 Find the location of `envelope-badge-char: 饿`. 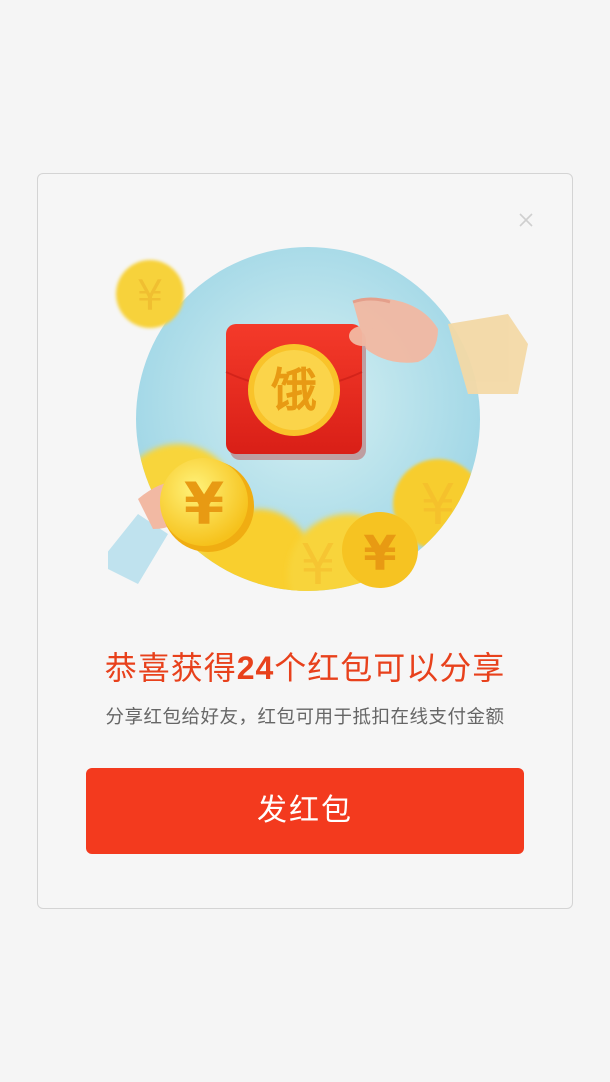

envelope-badge-char: 饿 is located at coordinates (294, 390).